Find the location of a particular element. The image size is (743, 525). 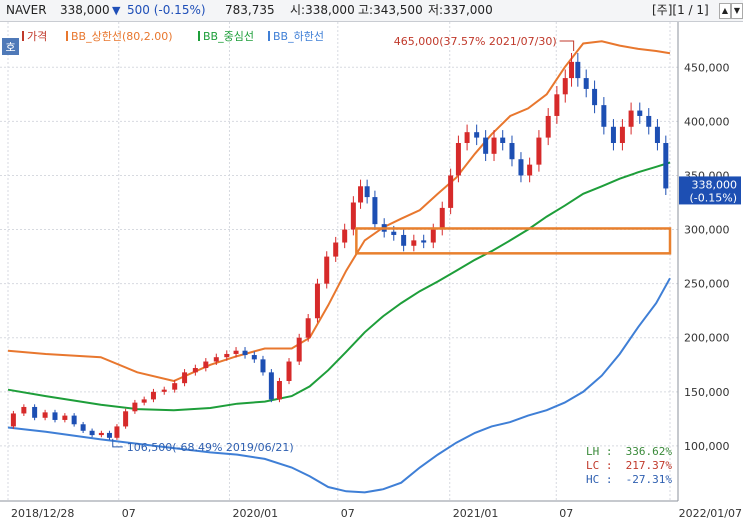

y-tick-label: 400,000 is located at coordinates (707, 121).